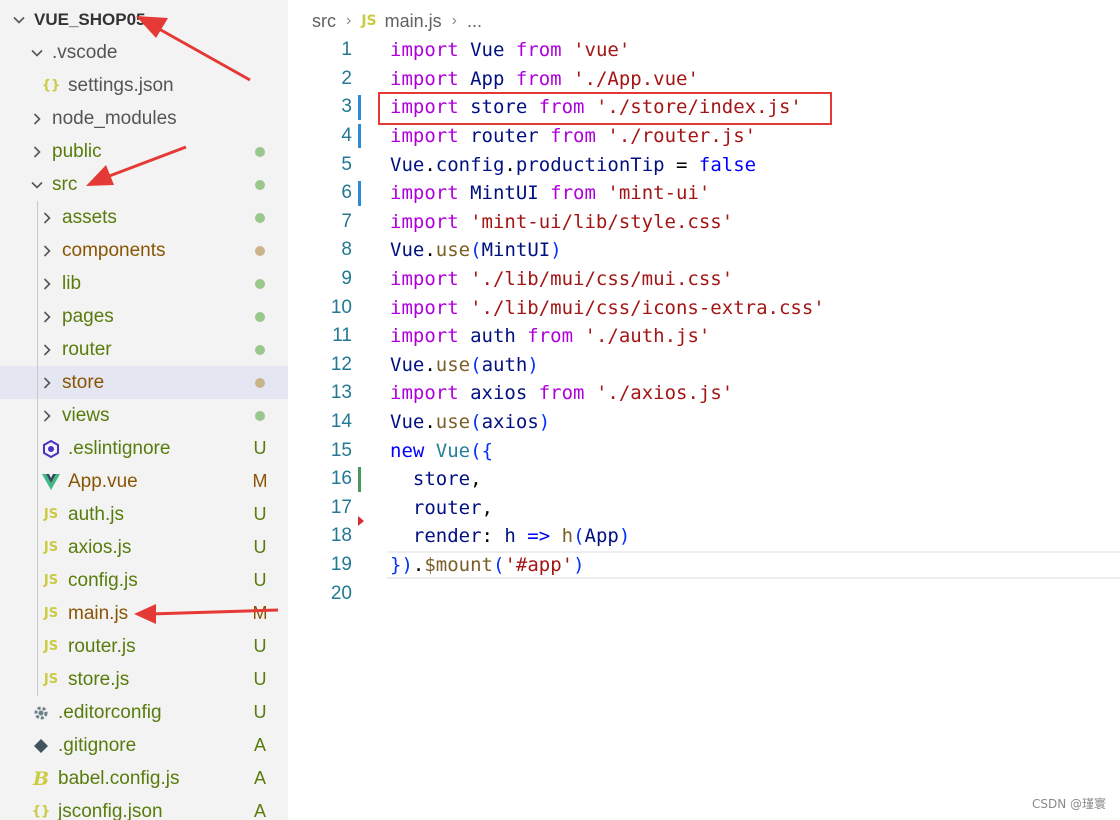 The height and width of the screenshot is (820, 1120). What do you see at coordinates (538, 78) in the screenshot?
I see `code-token: from` at bounding box center [538, 78].